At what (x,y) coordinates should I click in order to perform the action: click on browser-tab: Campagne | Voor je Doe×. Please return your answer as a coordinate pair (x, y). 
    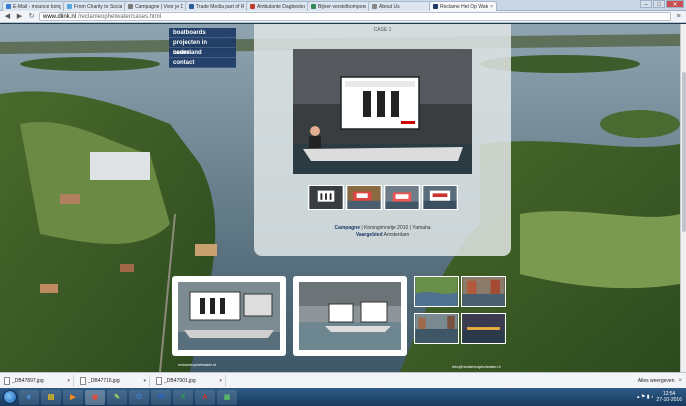
    Looking at the image, I should click on (158, 6).